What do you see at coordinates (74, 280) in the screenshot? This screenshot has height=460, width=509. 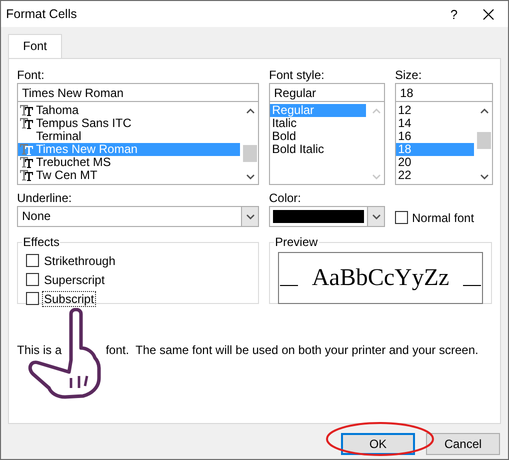 I see `checkbox-label: Superscript` at bounding box center [74, 280].